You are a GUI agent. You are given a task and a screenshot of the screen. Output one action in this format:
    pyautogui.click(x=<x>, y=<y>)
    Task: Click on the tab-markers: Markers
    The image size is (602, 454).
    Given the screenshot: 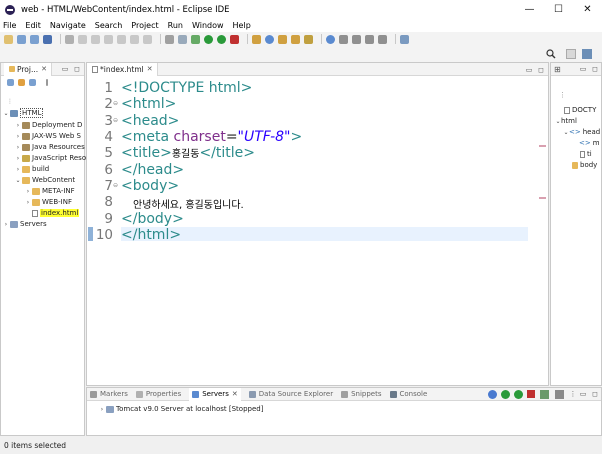 What is the action you would take?
    pyautogui.click(x=109, y=394)
    